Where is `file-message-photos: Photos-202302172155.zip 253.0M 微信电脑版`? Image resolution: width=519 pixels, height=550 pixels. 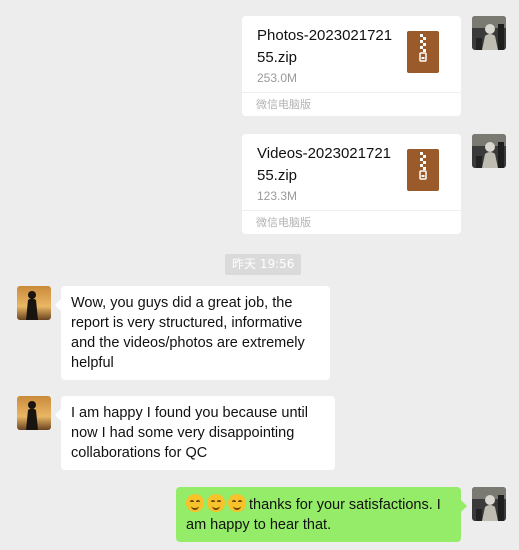
file-message-photos: Photos-202302172155.zip 253.0M 微信电脑版 is located at coordinates (351, 66).